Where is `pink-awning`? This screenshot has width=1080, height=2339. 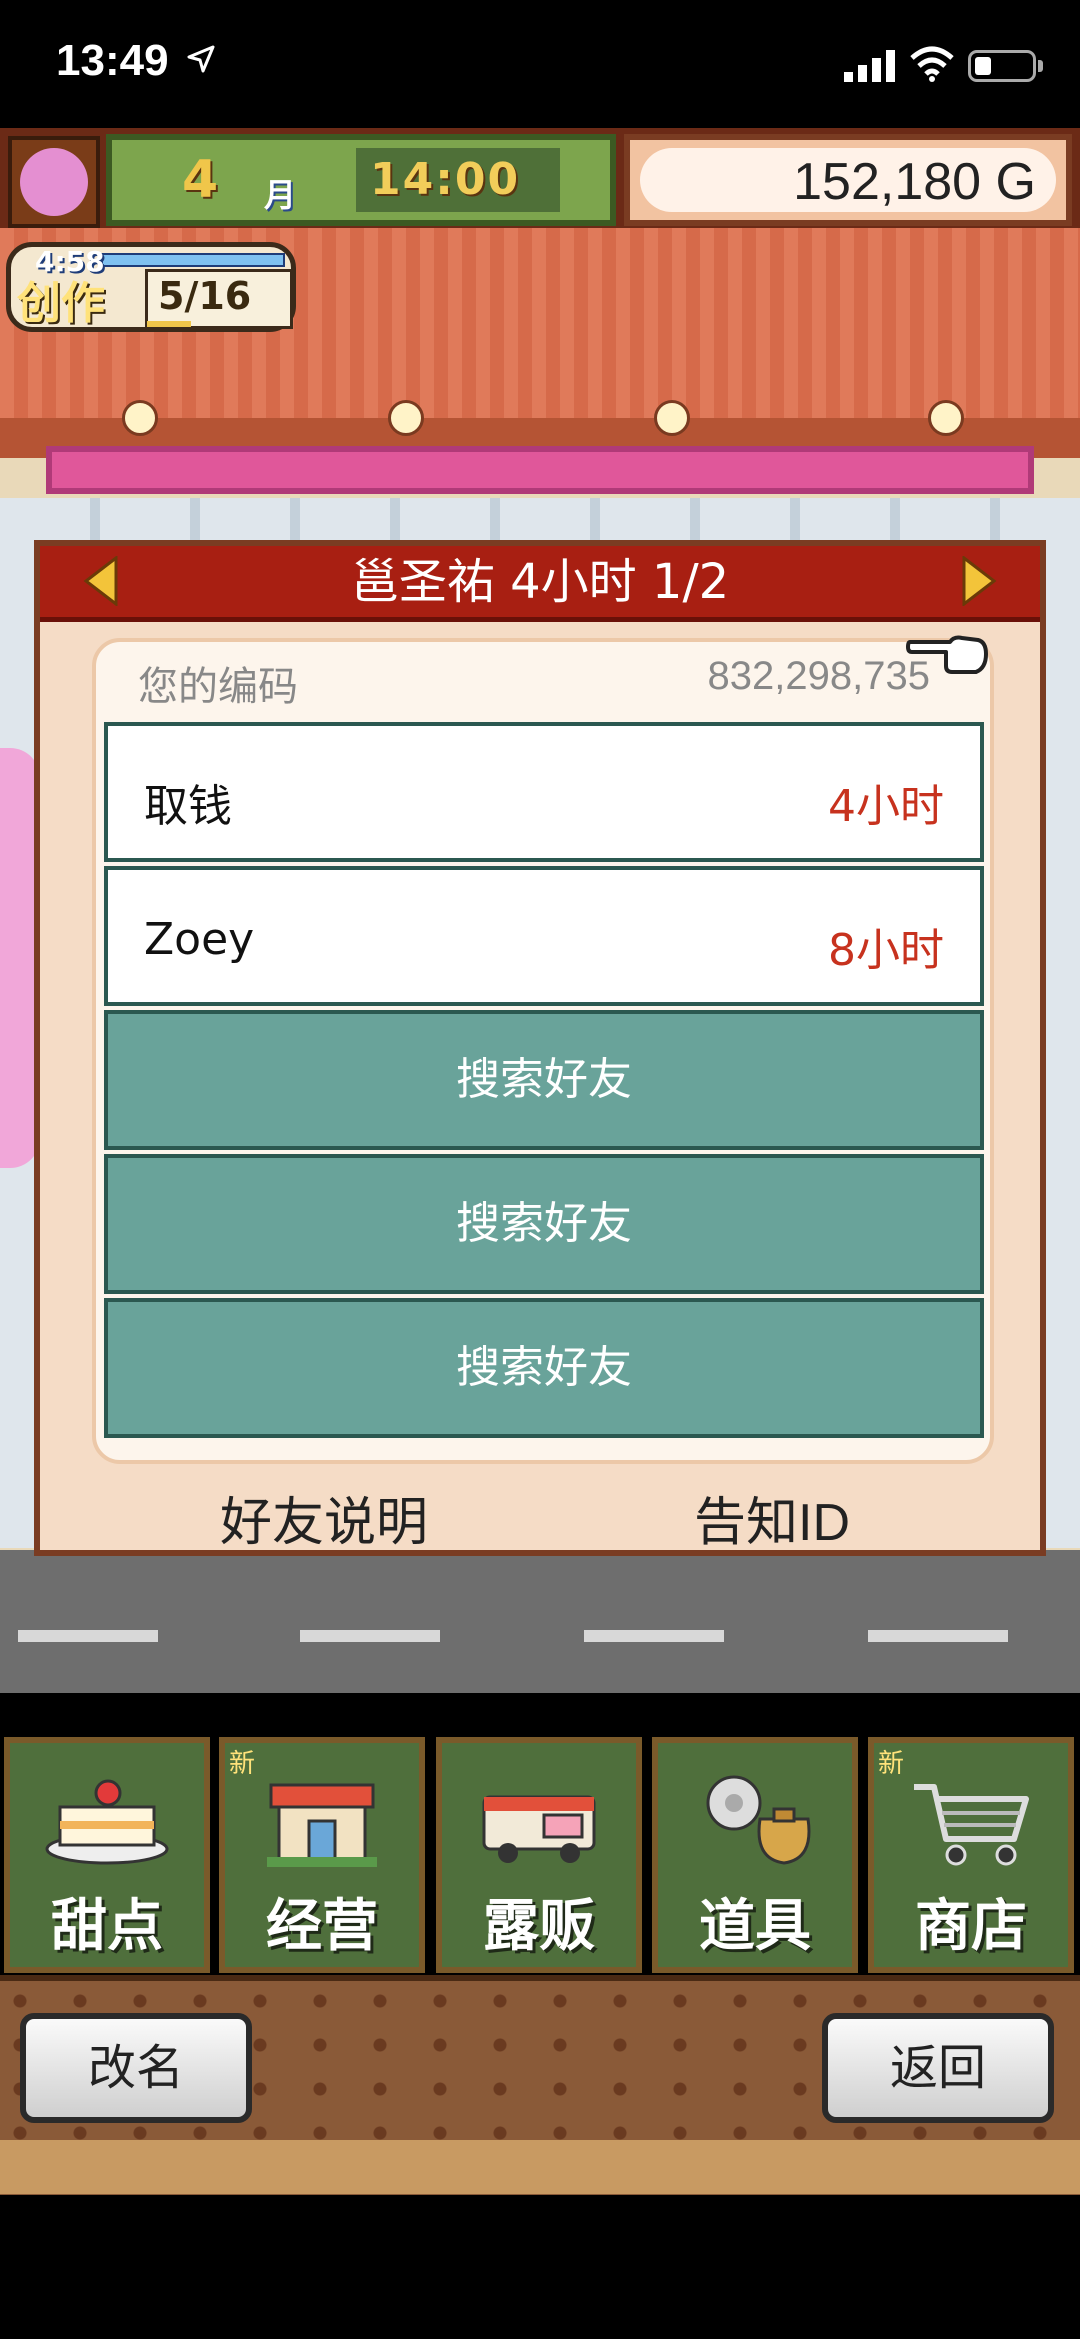
pink-awning is located at coordinates (540, 470).